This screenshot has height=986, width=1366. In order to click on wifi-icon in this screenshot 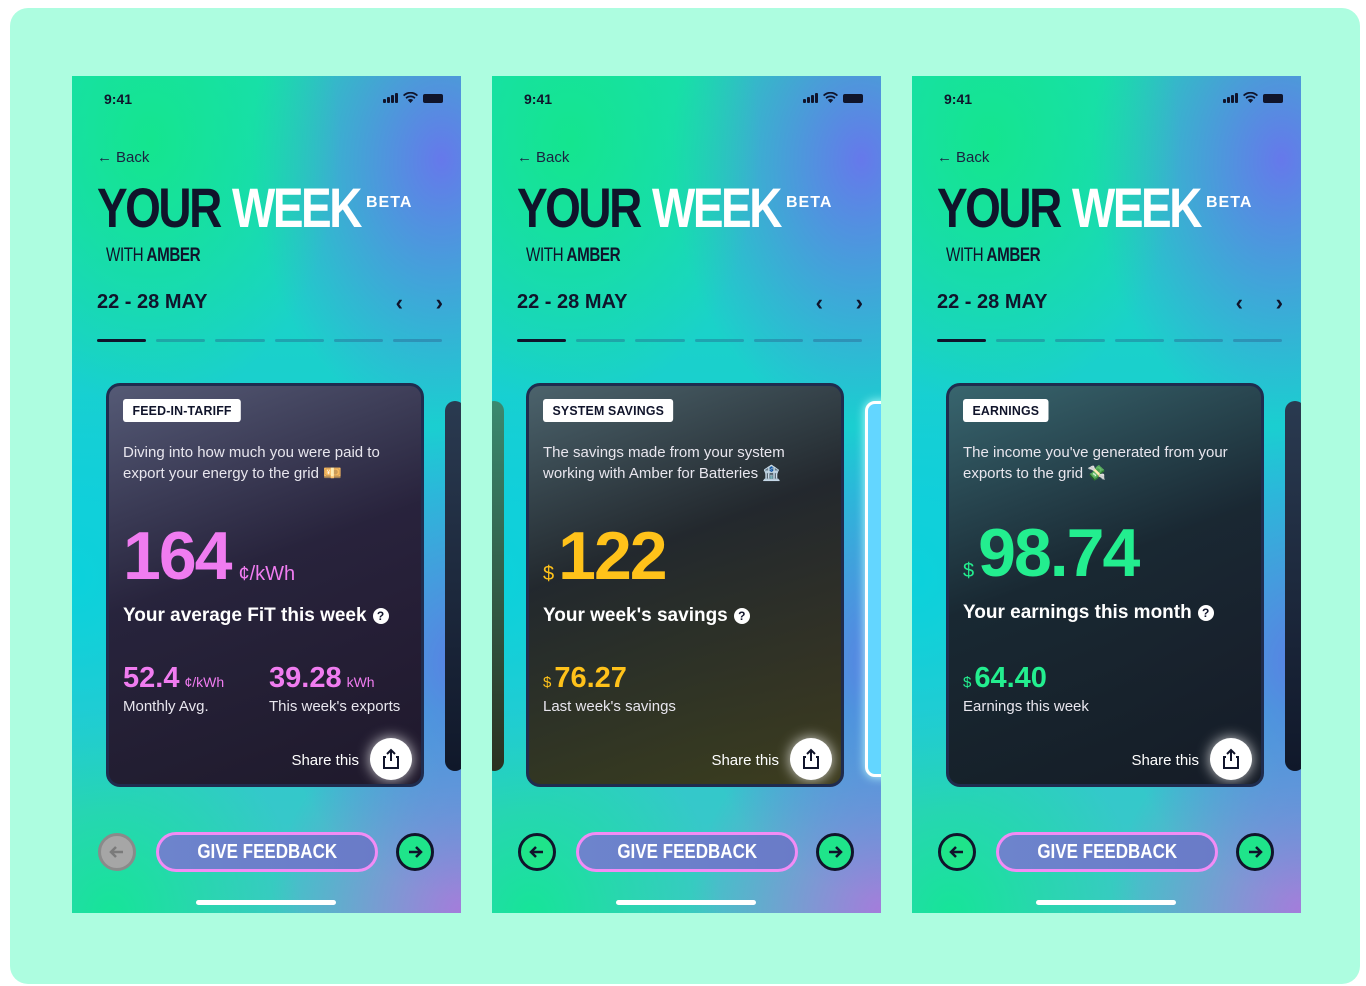, I will do `click(830, 97)`.